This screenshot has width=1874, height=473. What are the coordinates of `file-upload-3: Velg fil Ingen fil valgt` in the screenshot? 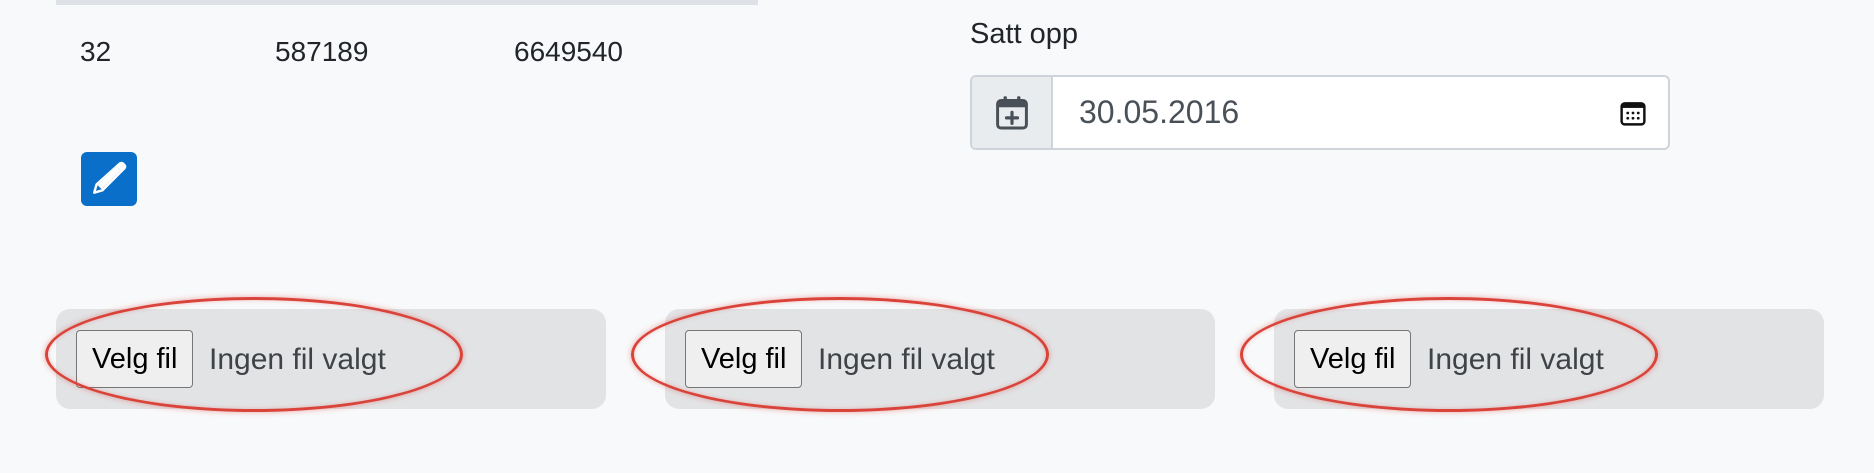 It's located at (1549, 359).